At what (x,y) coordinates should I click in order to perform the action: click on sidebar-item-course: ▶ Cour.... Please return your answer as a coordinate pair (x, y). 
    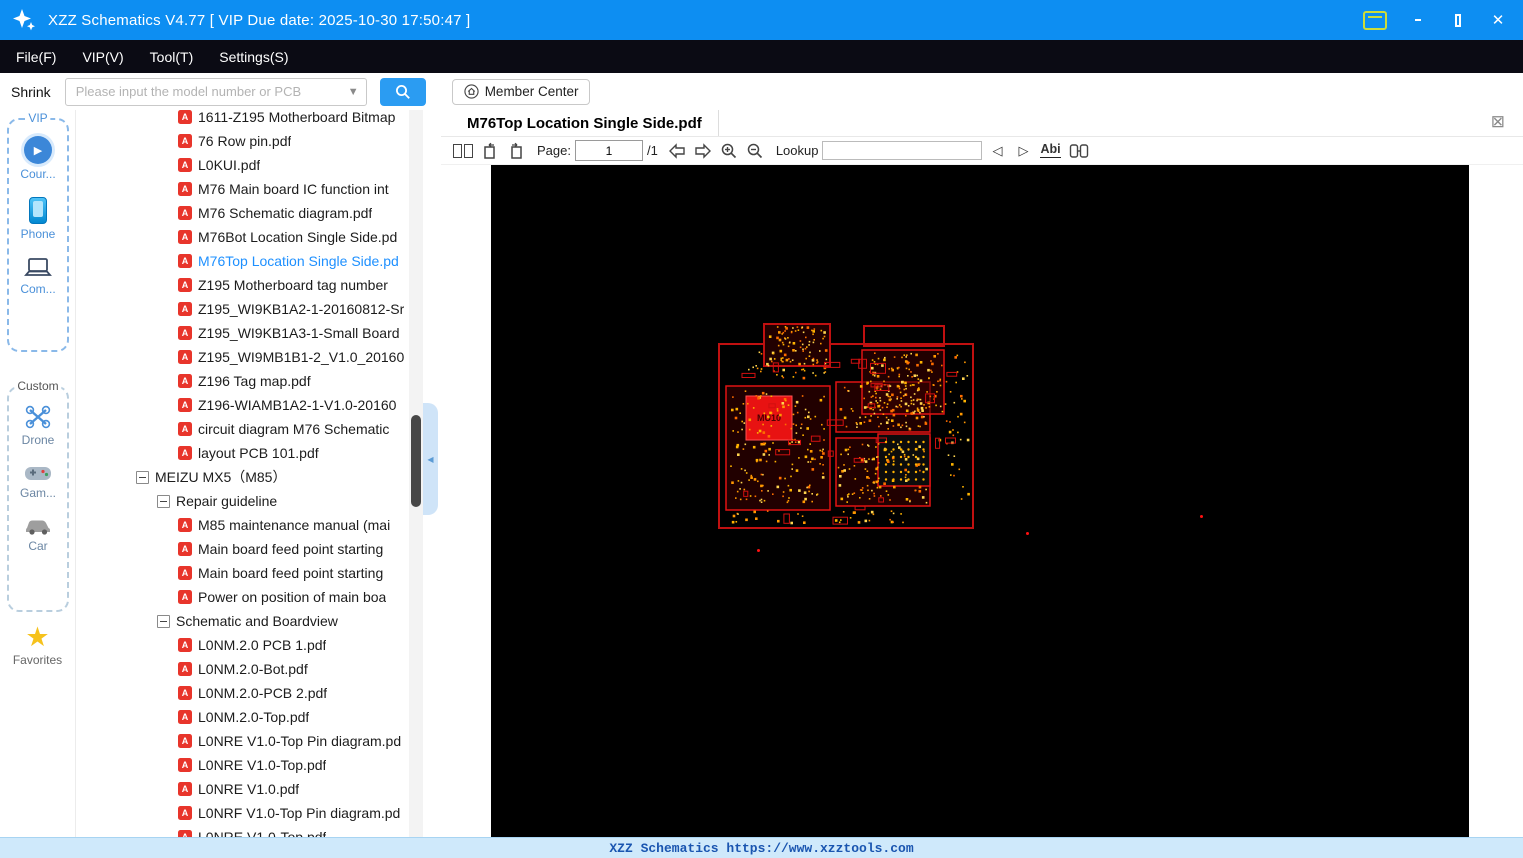
    Looking at the image, I should click on (38, 158).